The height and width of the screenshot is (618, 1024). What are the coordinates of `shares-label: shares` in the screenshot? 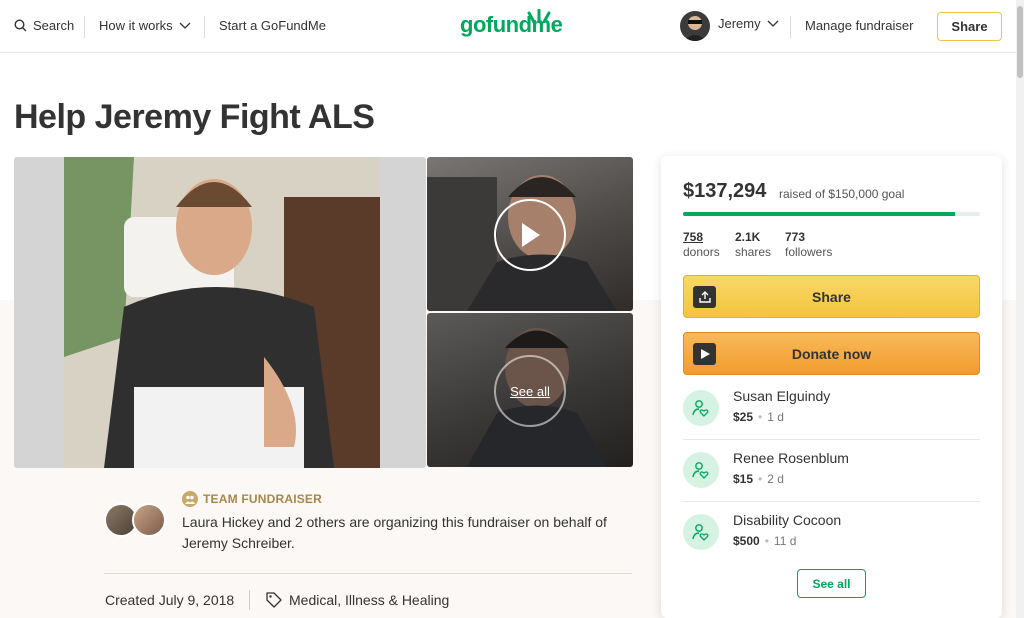 It's located at (753, 252).